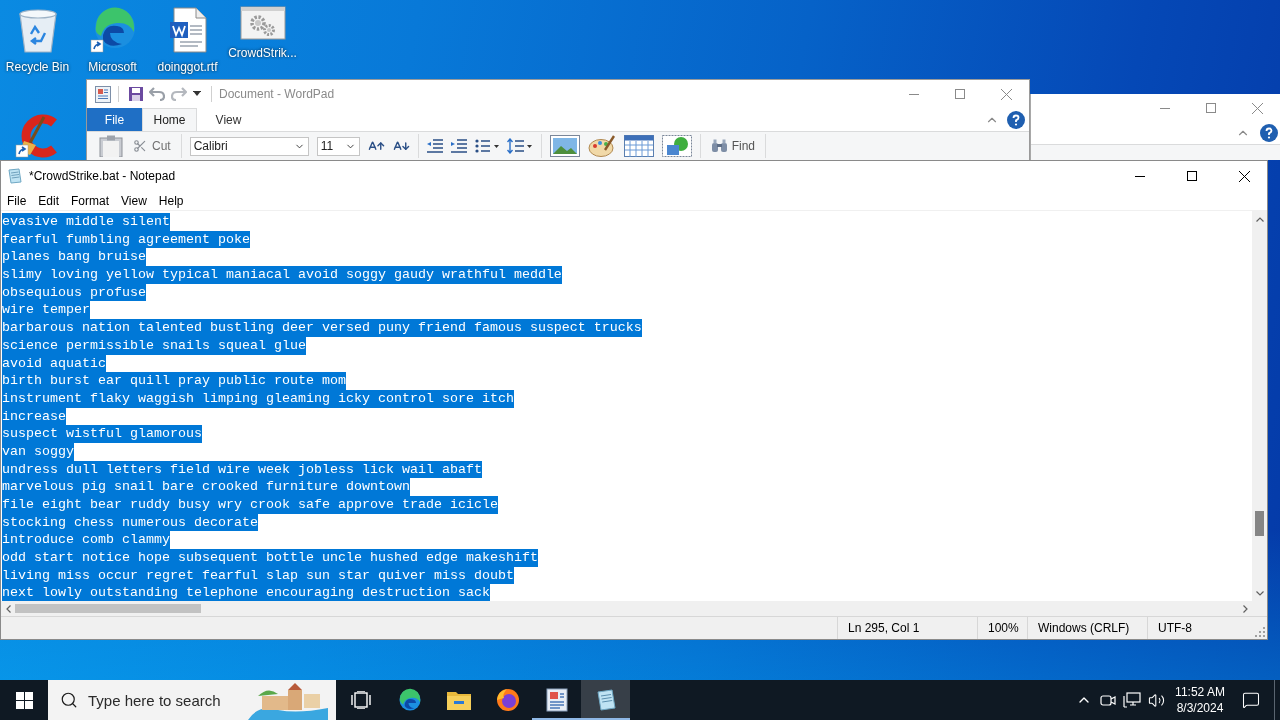 The width and height of the screenshot is (1280, 720). What do you see at coordinates (111, 146) in the screenshot?
I see `clipboard-icon` at bounding box center [111, 146].